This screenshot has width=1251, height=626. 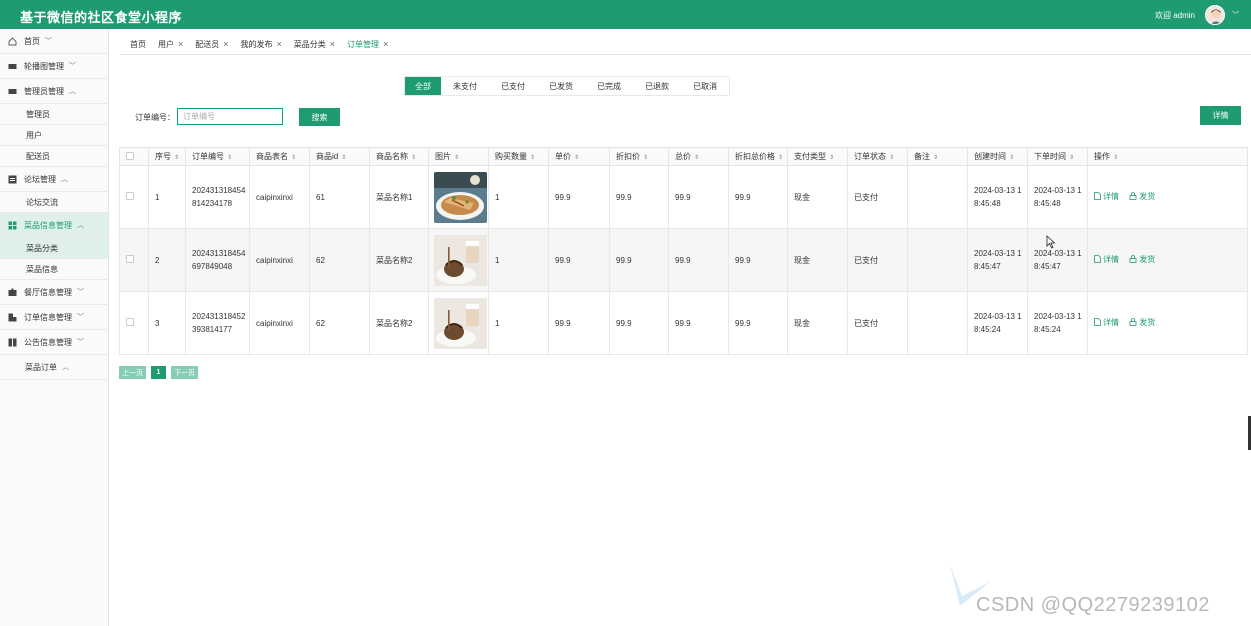 What do you see at coordinates (997, 323) in the screenshot?
I see `cell-created: 2024-03-13 18:45:24` at bounding box center [997, 323].